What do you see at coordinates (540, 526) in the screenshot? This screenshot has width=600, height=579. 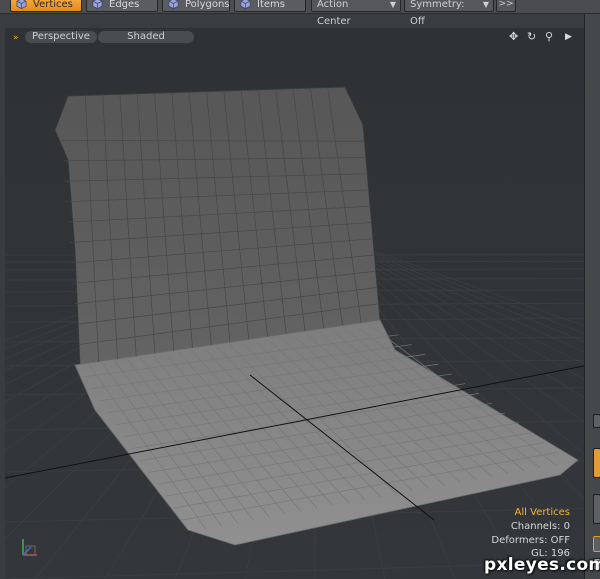 I see `channels-text: Channels: 0` at bounding box center [540, 526].